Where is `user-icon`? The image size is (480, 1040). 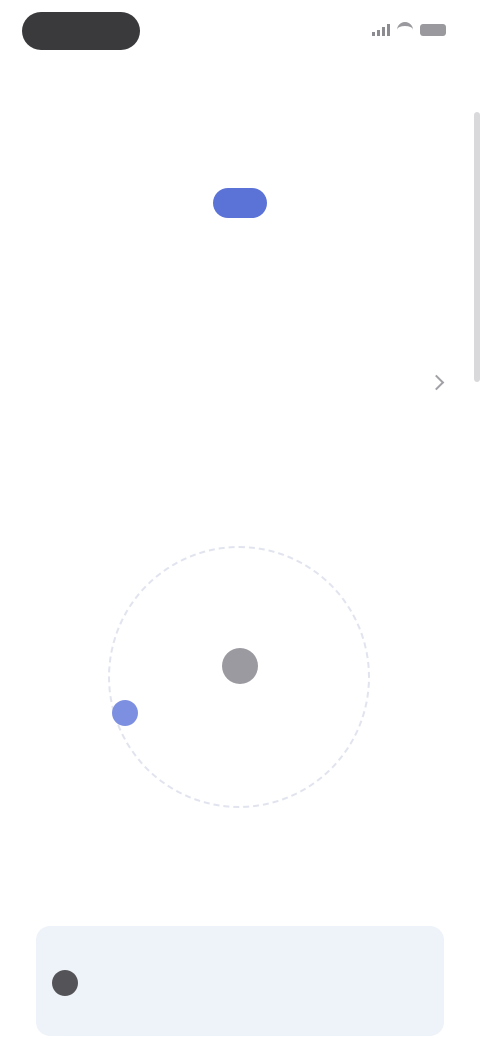
user-icon is located at coordinates (240, 666).